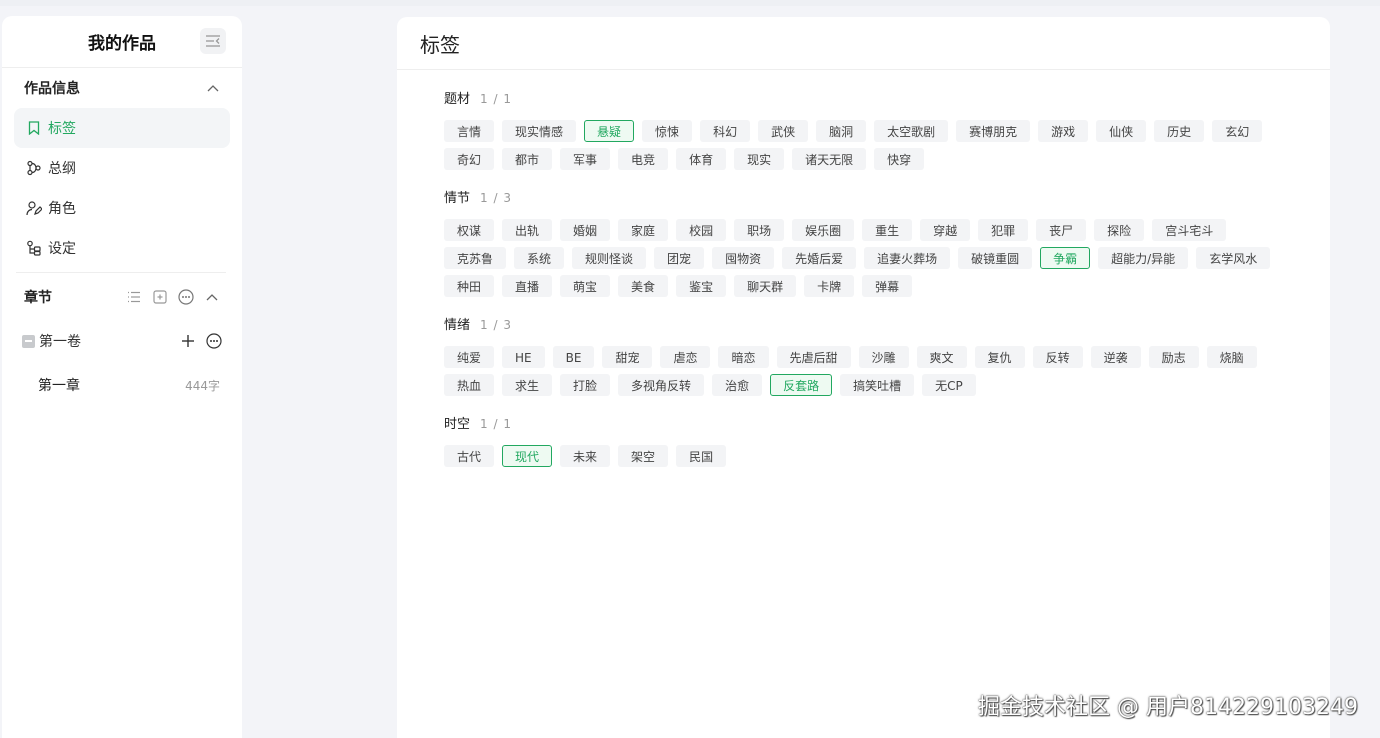  I want to click on tag-chip: 历史, so click(1179, 131).